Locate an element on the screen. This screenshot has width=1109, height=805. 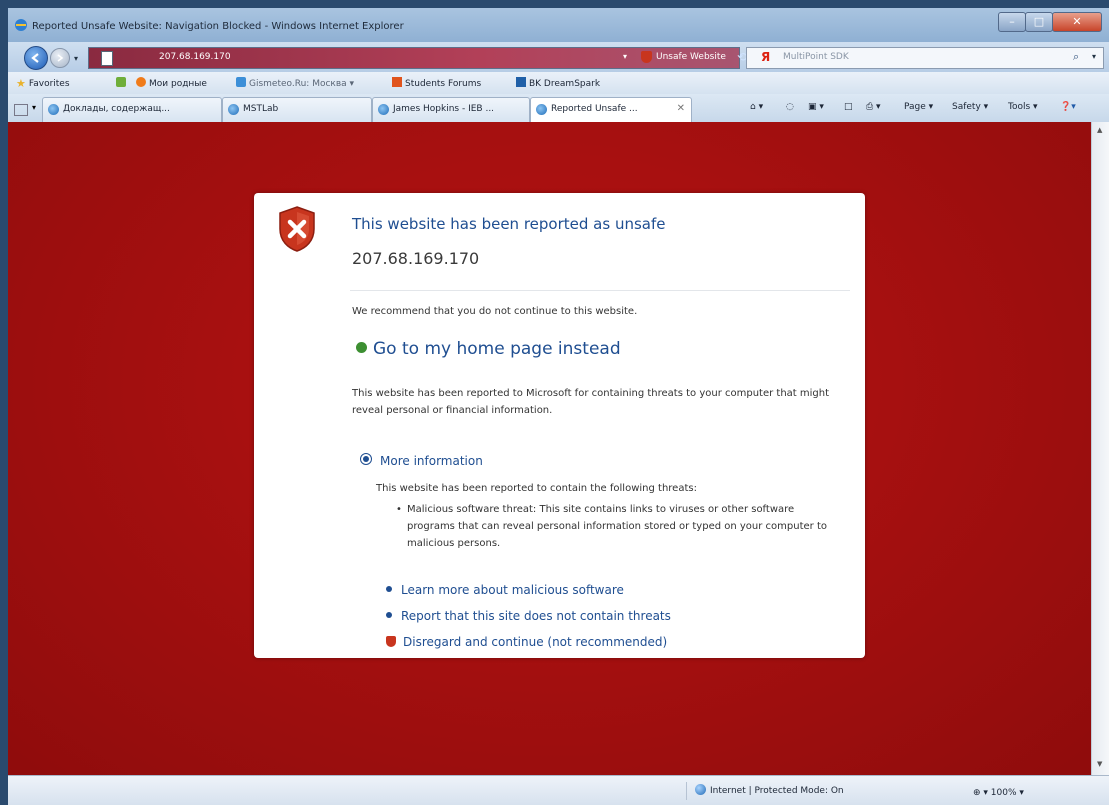
scroll-up-icon: ▲ is located at coordinates (1099, 130).